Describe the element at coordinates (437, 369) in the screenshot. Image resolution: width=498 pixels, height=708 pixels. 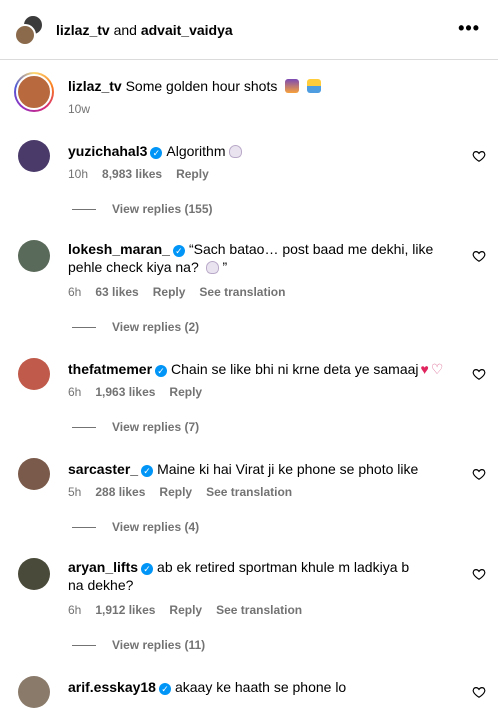
I see `couple-kiss-emoji-icon: ♡` at that location.